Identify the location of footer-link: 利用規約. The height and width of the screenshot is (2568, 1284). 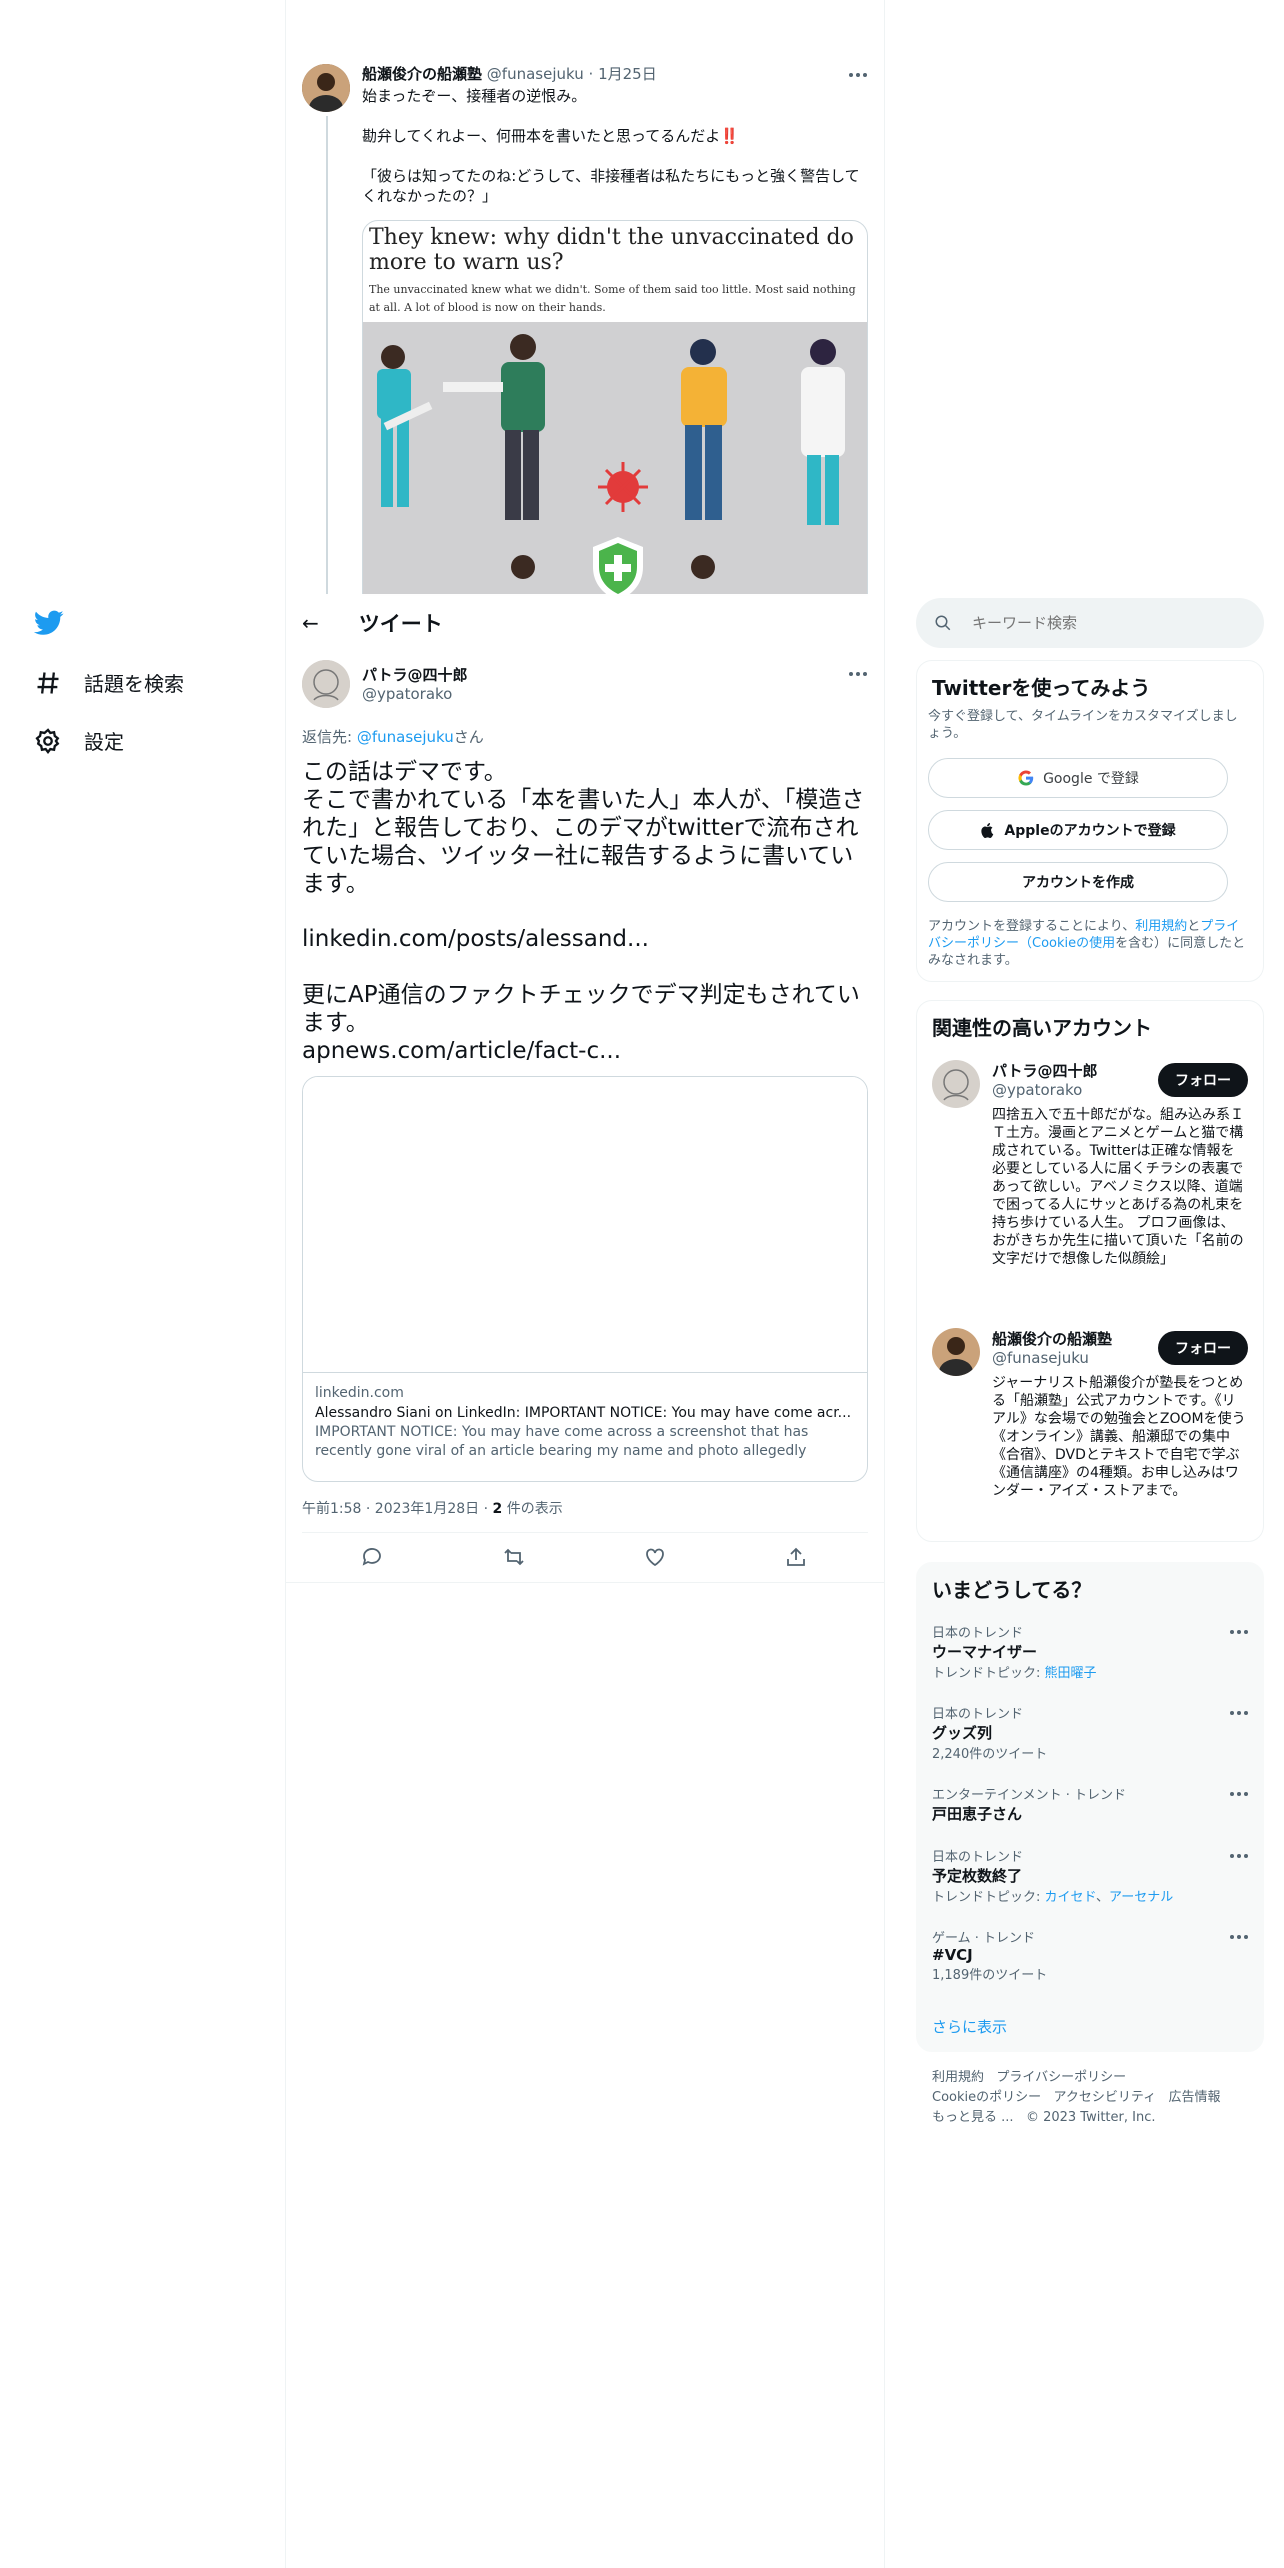
(958, 2077).